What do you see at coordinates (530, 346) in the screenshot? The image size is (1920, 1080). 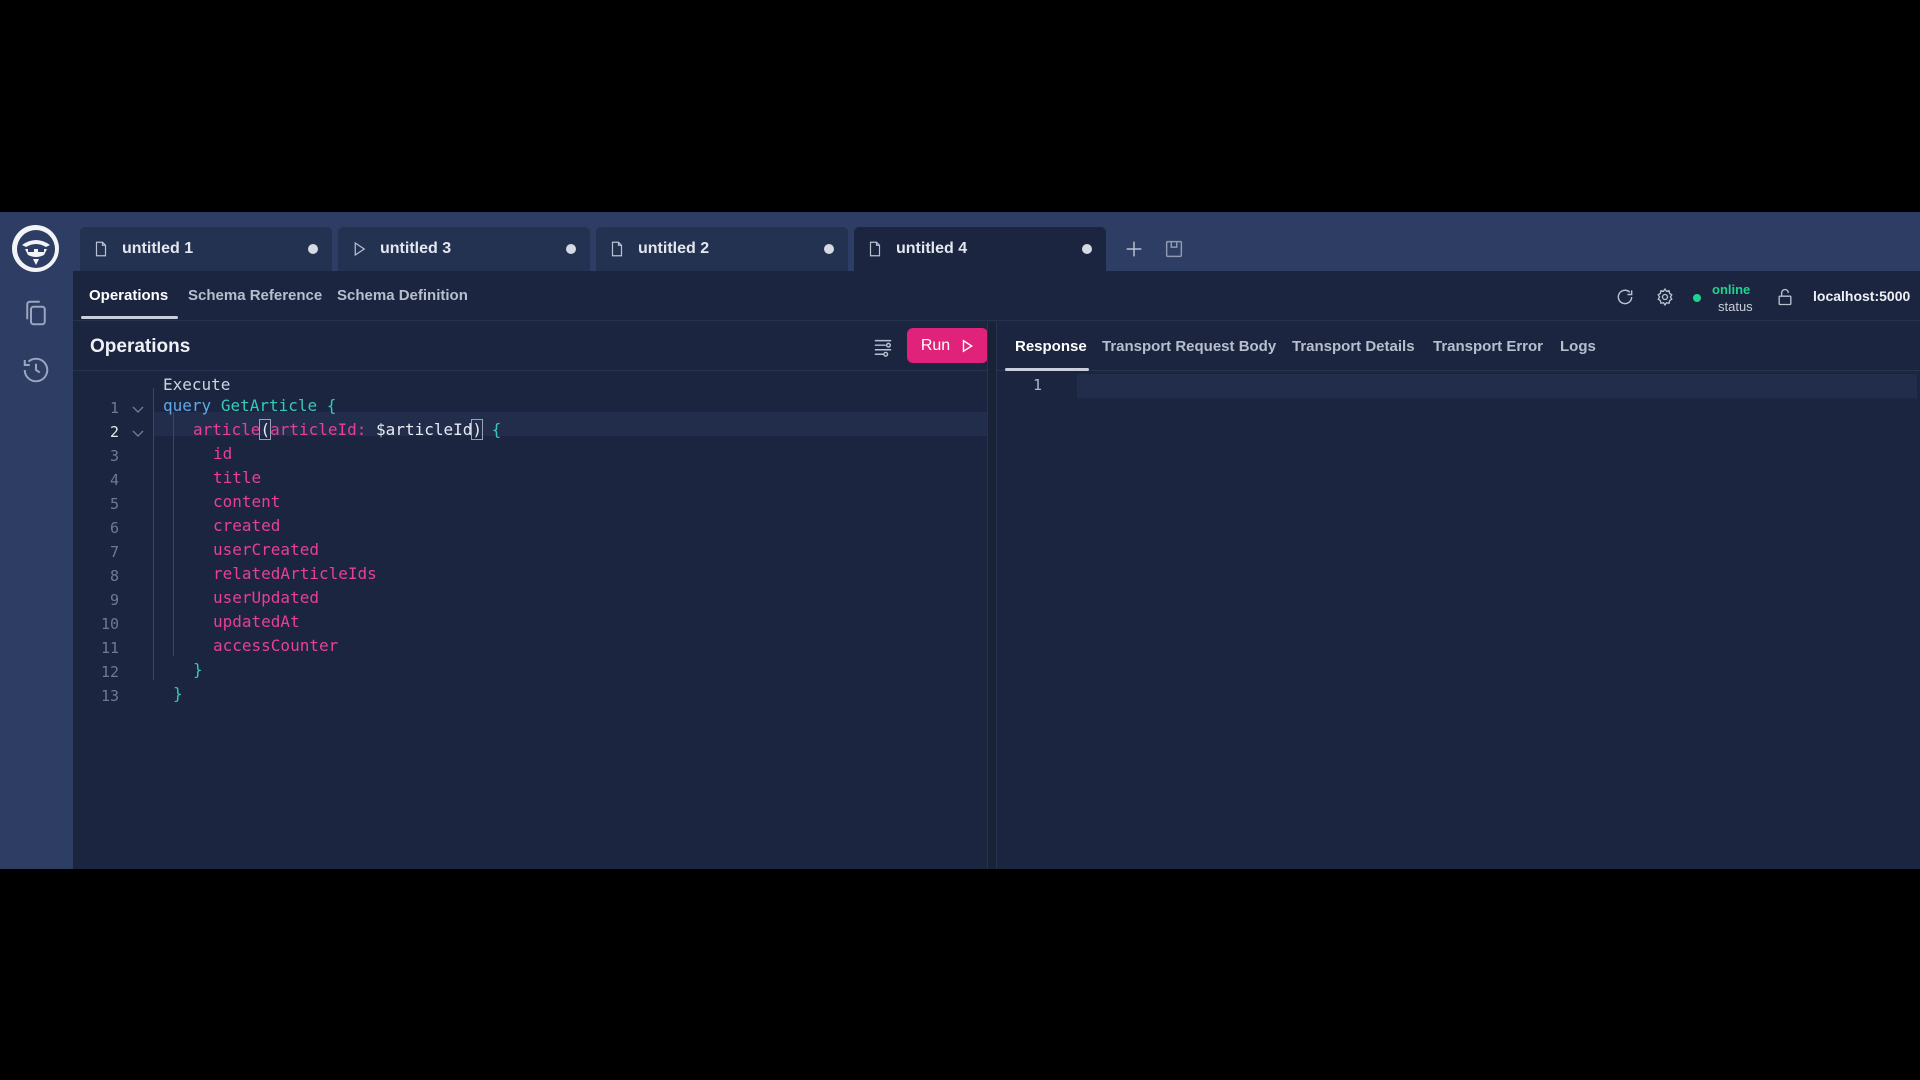 I see `operations-header: Operations Run` at bounding box center [530, 346].